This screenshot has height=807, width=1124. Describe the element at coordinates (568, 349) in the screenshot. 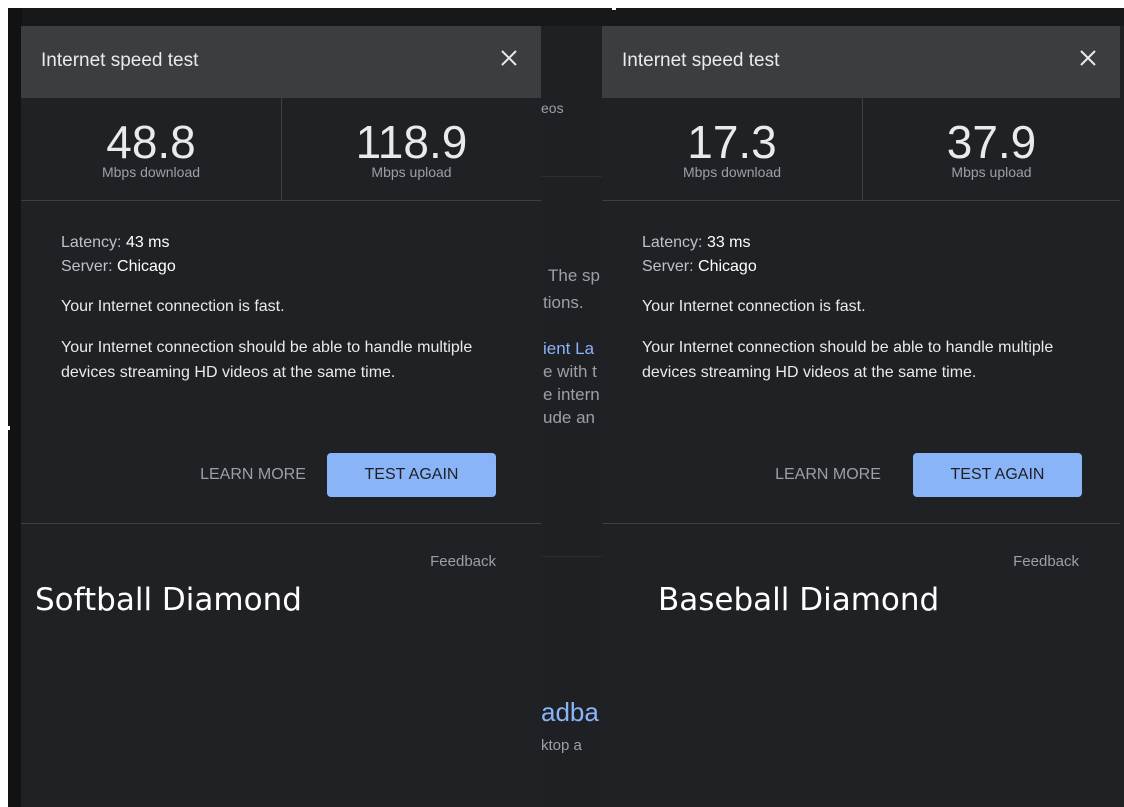

I see `background-link: ient La` at that location.